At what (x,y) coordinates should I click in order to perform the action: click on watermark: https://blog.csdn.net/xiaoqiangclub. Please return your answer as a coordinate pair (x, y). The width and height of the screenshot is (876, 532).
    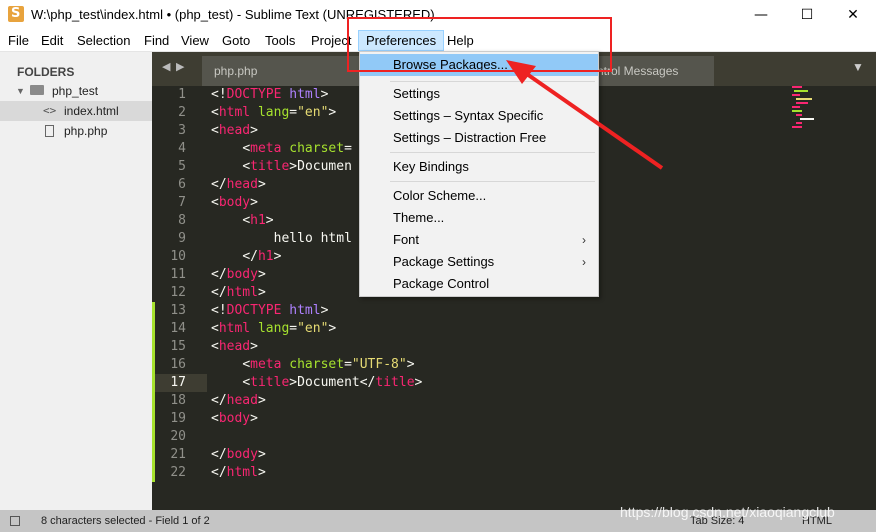
    Looking at the image, I should click on (727, 512).